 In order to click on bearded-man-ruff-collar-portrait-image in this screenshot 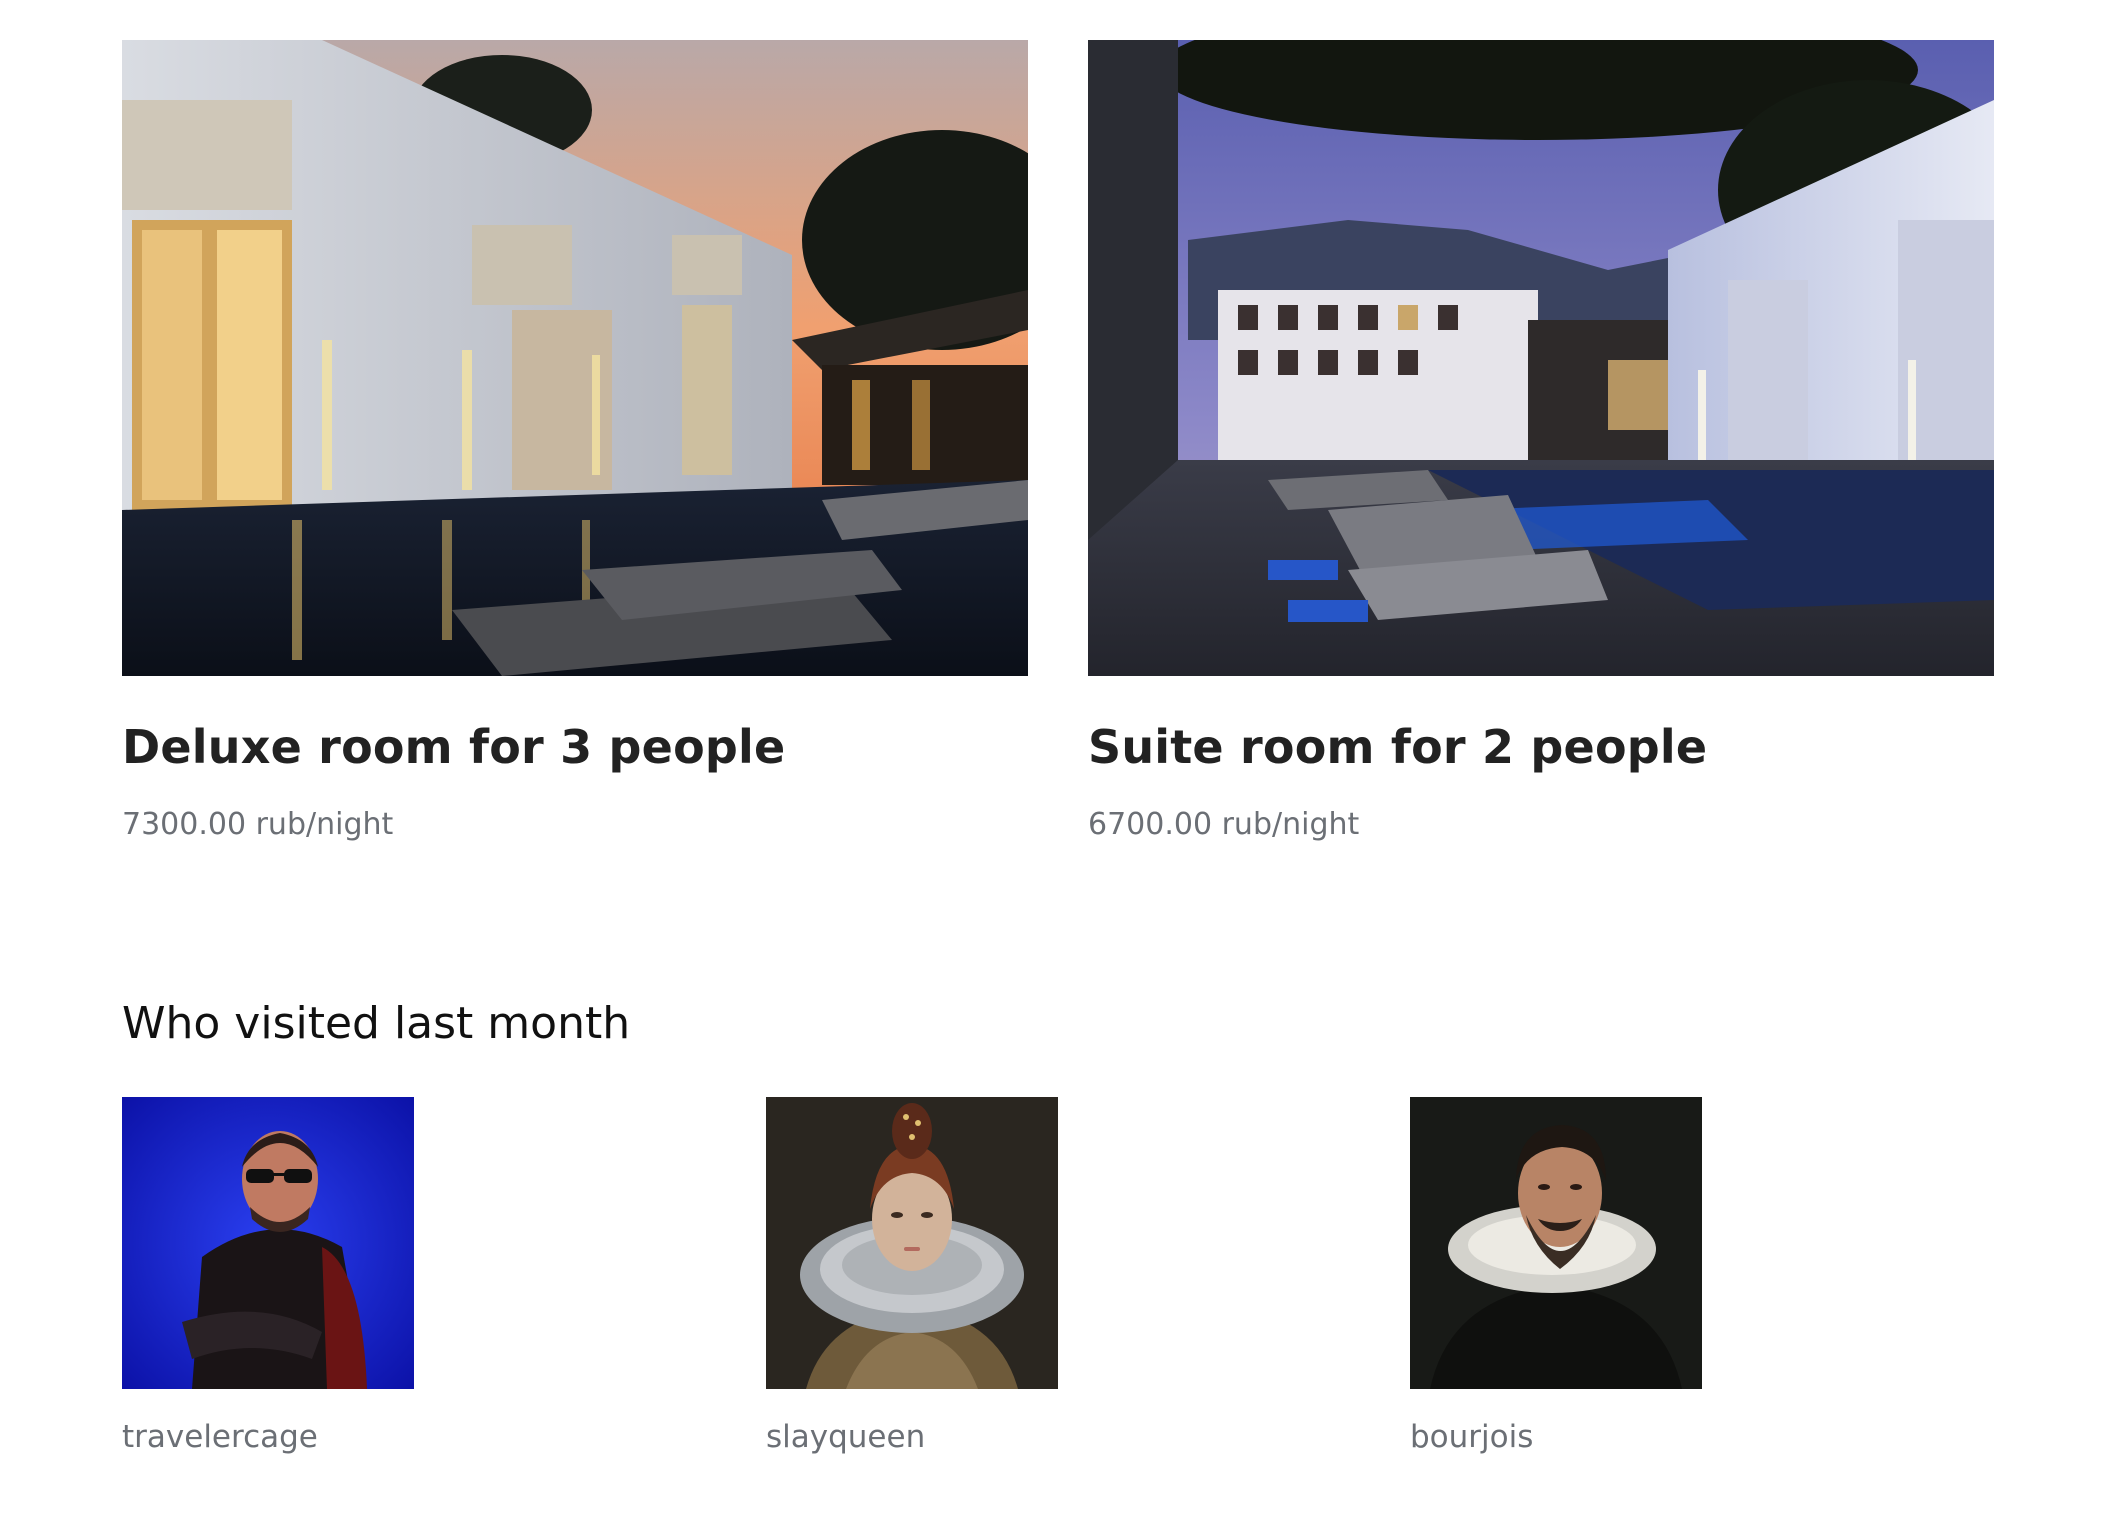, I will do `click(1556, 1243)`.